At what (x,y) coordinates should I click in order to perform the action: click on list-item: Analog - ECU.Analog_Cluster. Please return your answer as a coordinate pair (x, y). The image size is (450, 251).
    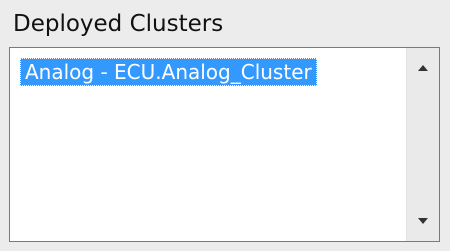
    Looking at the image, I should click on (168, 72).